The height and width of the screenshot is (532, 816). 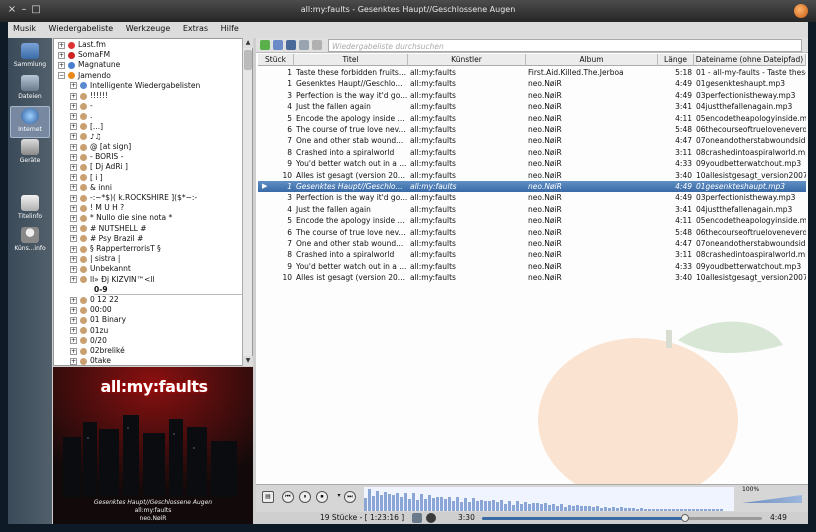 I want to click on sidebar-item-dateien: Dateien, so click(x=30, y=90).